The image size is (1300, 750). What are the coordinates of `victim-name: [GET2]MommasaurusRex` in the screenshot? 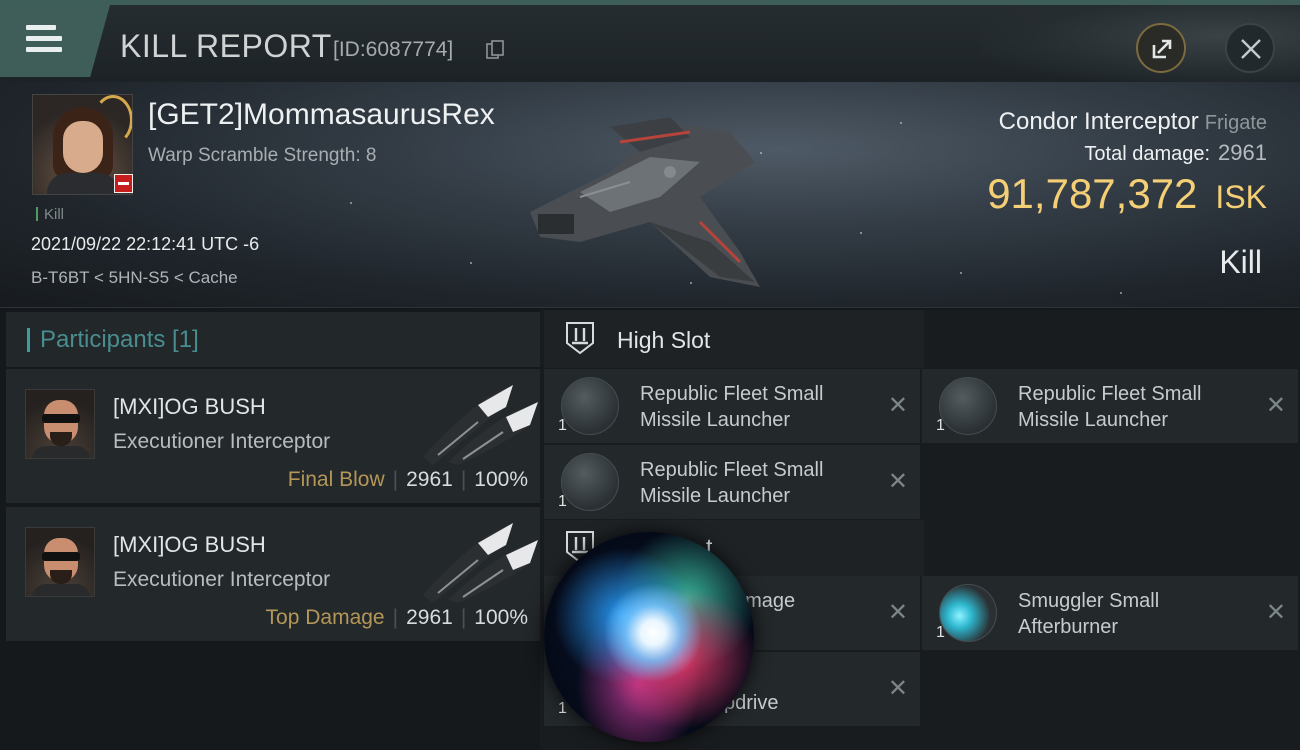 It's located at (321, 115).